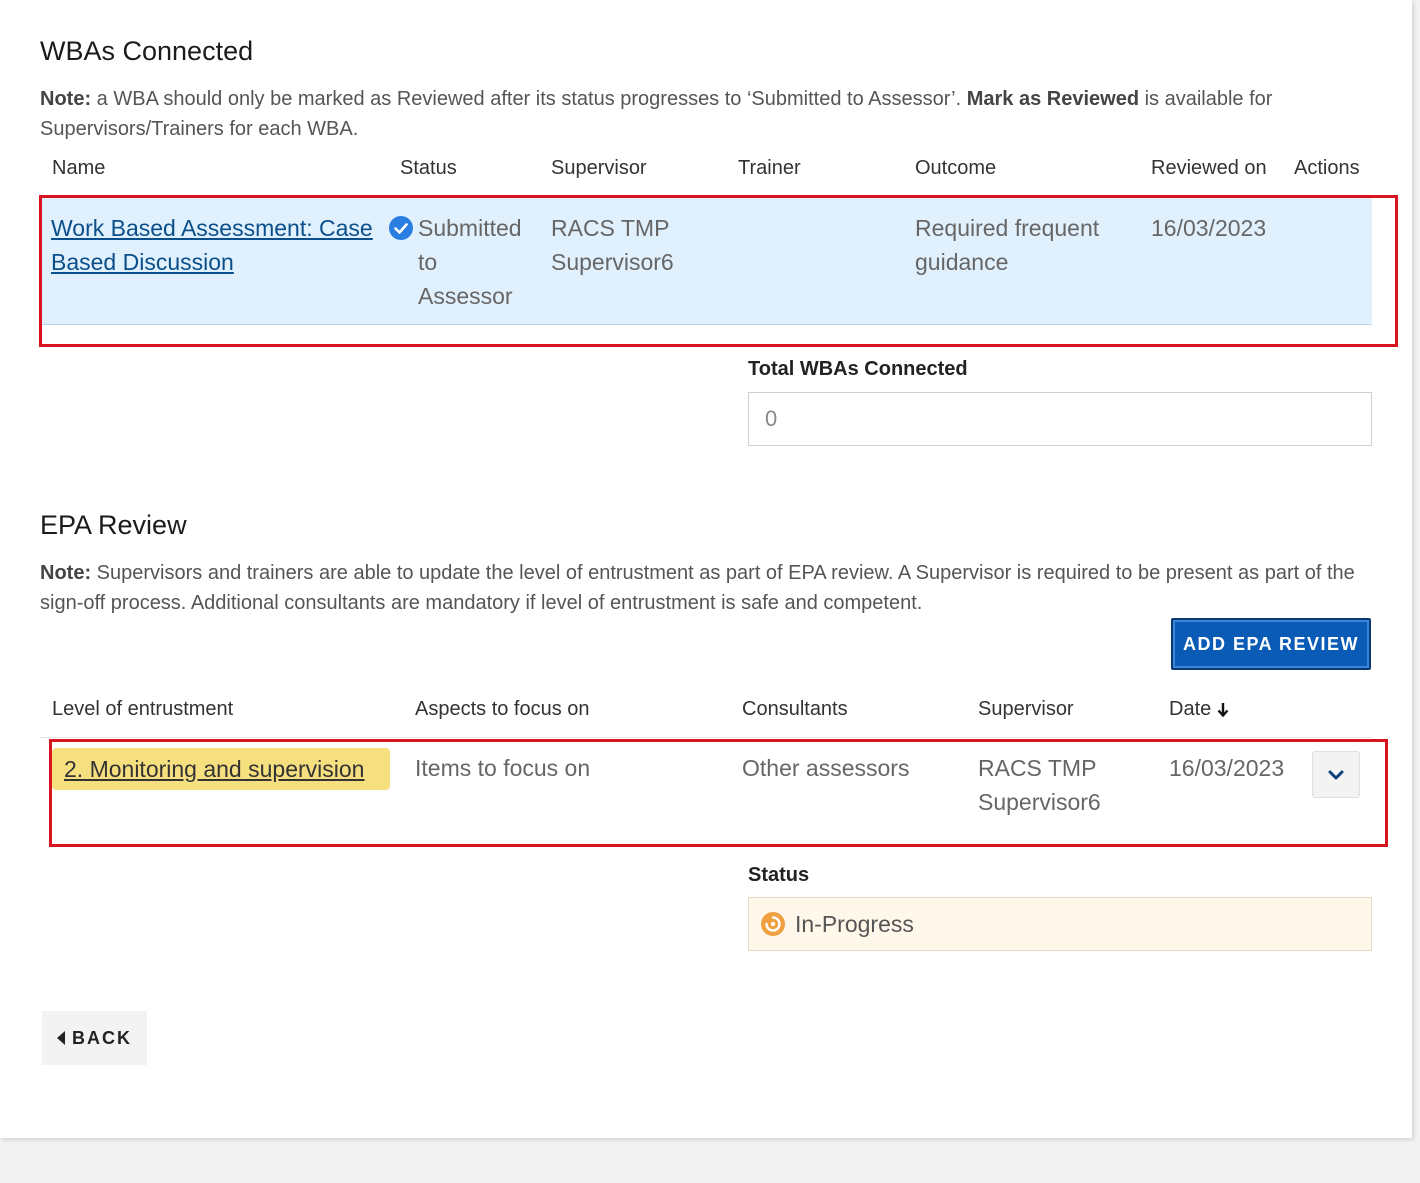 The width and height of the screenshot is (1420, 1183). Describe the element at coordinates (706, 737) in the screenshot. I see `table-divider` at that location.